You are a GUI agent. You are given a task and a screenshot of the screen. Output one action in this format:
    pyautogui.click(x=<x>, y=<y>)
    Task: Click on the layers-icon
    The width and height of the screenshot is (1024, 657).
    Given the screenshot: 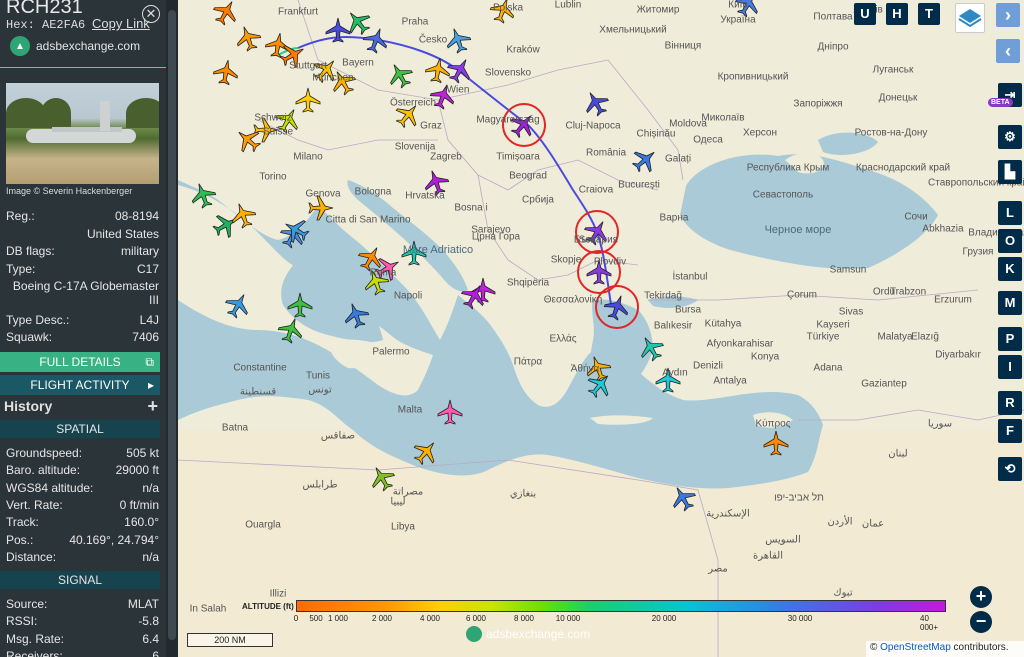 What is the action you would take?
    pyautogui.click(x=970, y=18)
    